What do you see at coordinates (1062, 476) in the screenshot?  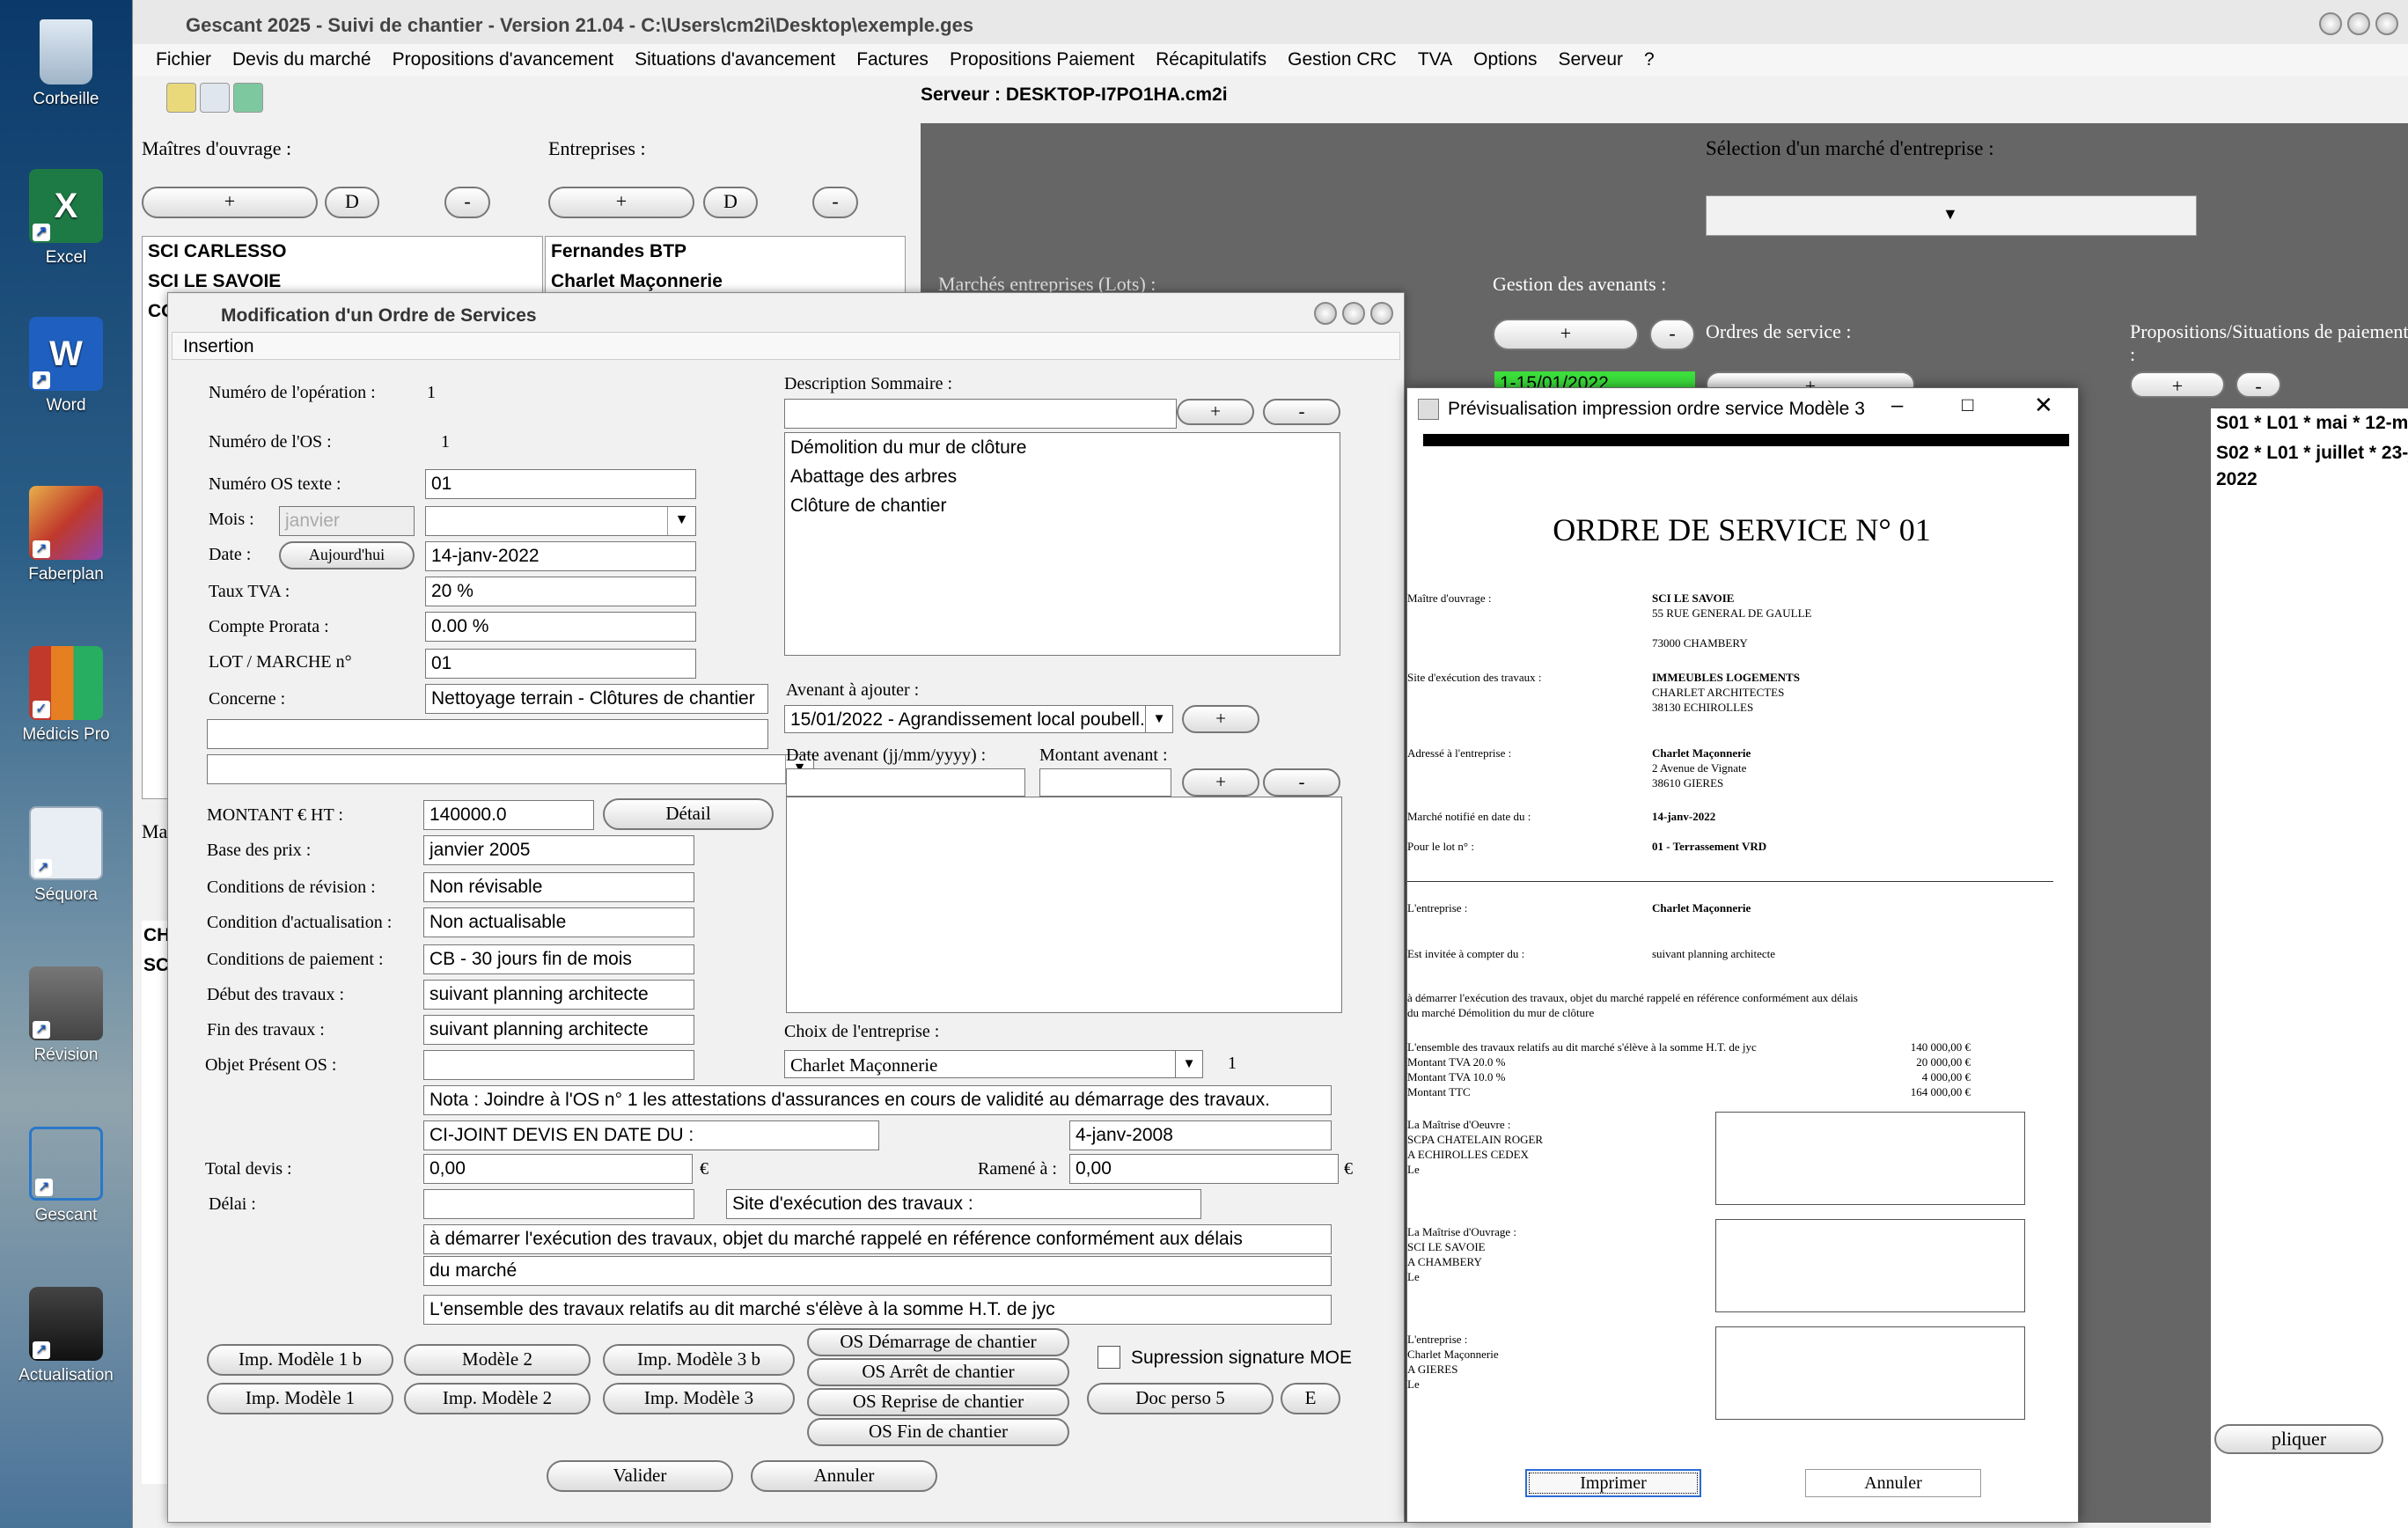 I see `list-item: Abattage des arbres` at bounding box center [1062, 476].